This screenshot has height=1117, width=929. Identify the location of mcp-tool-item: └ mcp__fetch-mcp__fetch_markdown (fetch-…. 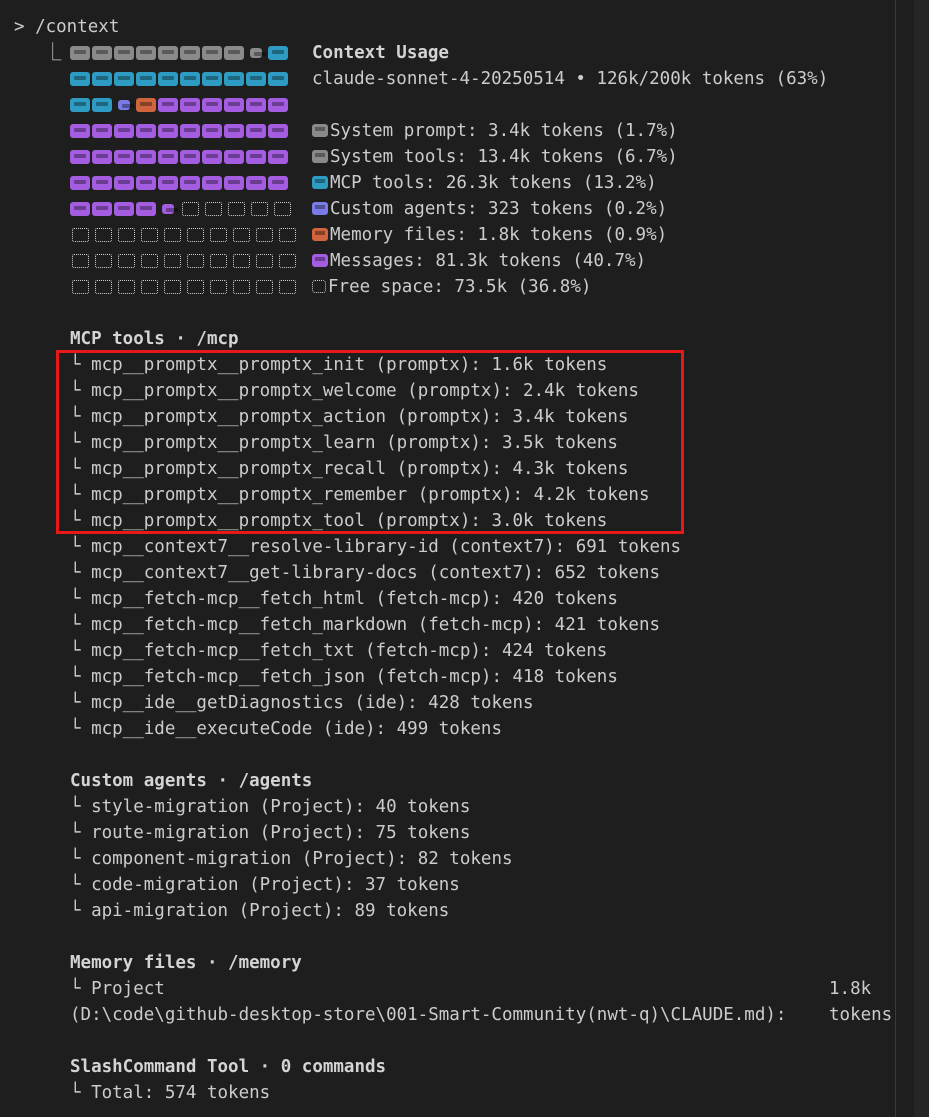
(365, 625).